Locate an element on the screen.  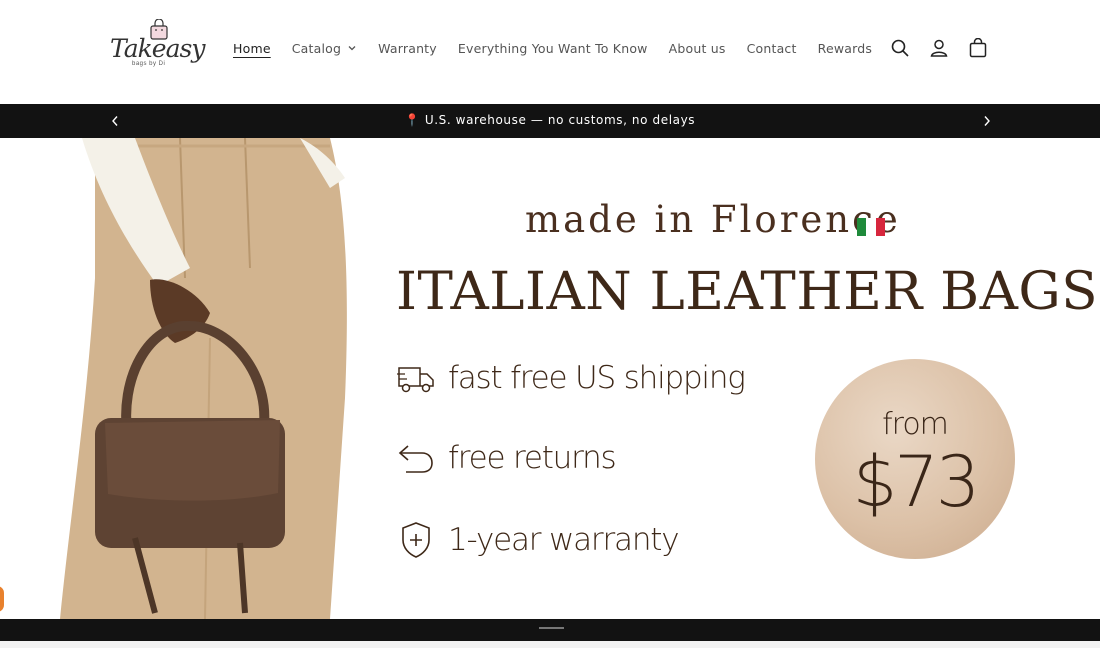
announcement-bar: 📍 U.S. warehouse — no customs, no delays is located at coordinates (550, 121).